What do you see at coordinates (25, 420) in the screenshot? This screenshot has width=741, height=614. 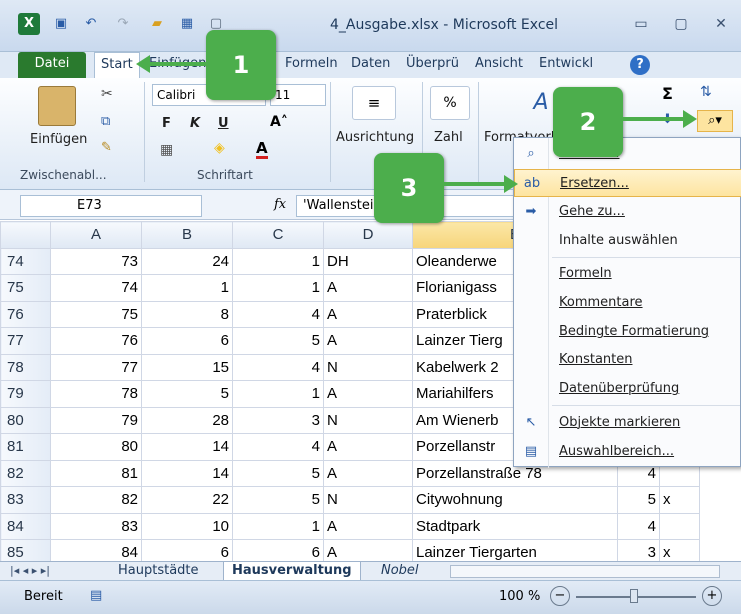 I see `row-header: 80` at bounding box center [25, 420].